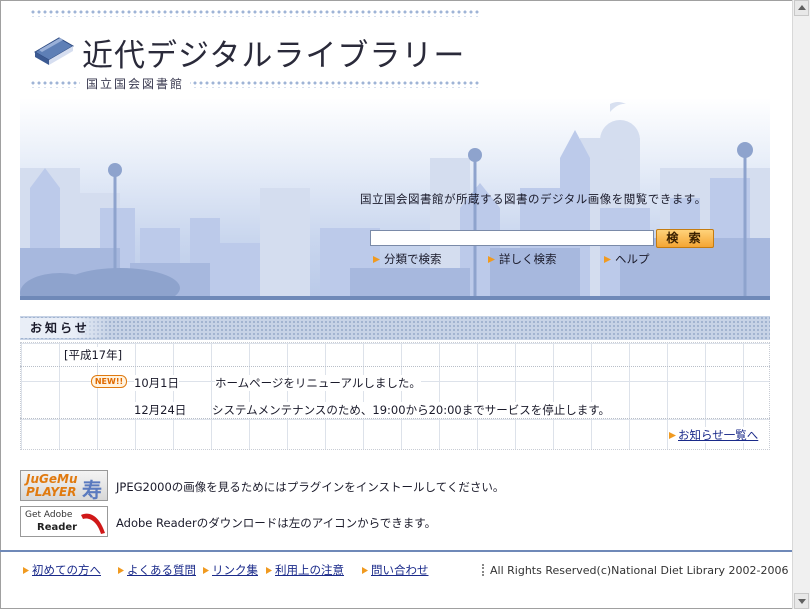 The image size is (810, 609). What do you see at coordinates (395, 298) in the screenshot?
I see `hero-bottom-bar` at bounding box center [395, 298].